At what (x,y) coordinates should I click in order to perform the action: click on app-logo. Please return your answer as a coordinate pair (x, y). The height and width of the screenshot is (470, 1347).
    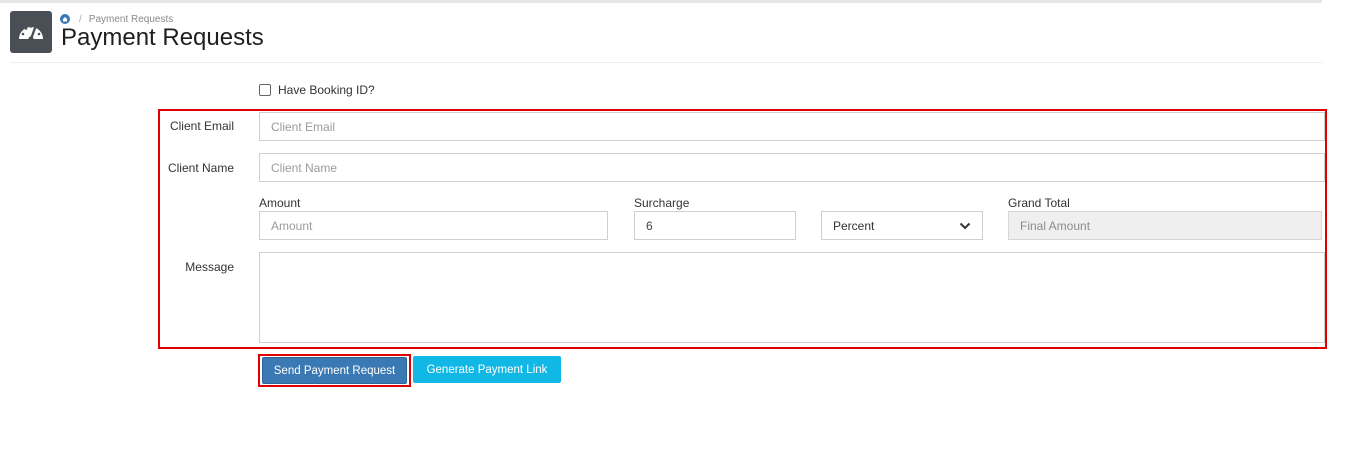
    Looking at the image, I should click on (31, 32).